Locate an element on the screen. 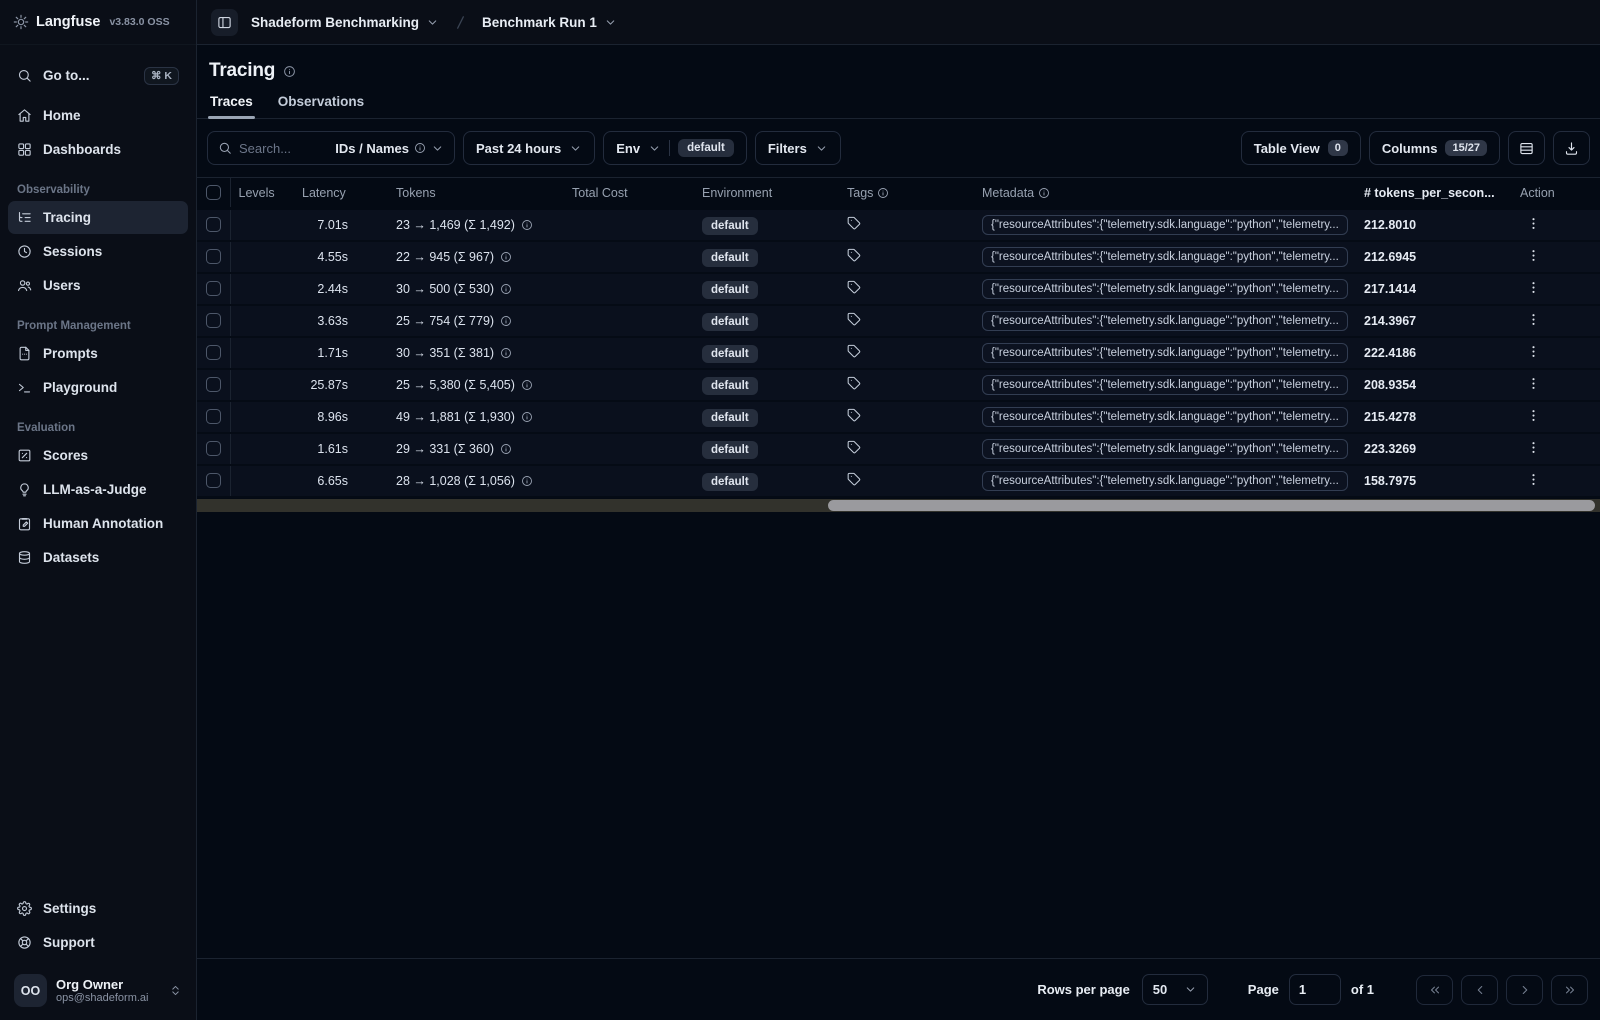 The height and width of the screenshot is (1020, 1600). sidebar-item-llm-as-a-judge: LLM-as-a-Judge is located at coordinates (98, 489).